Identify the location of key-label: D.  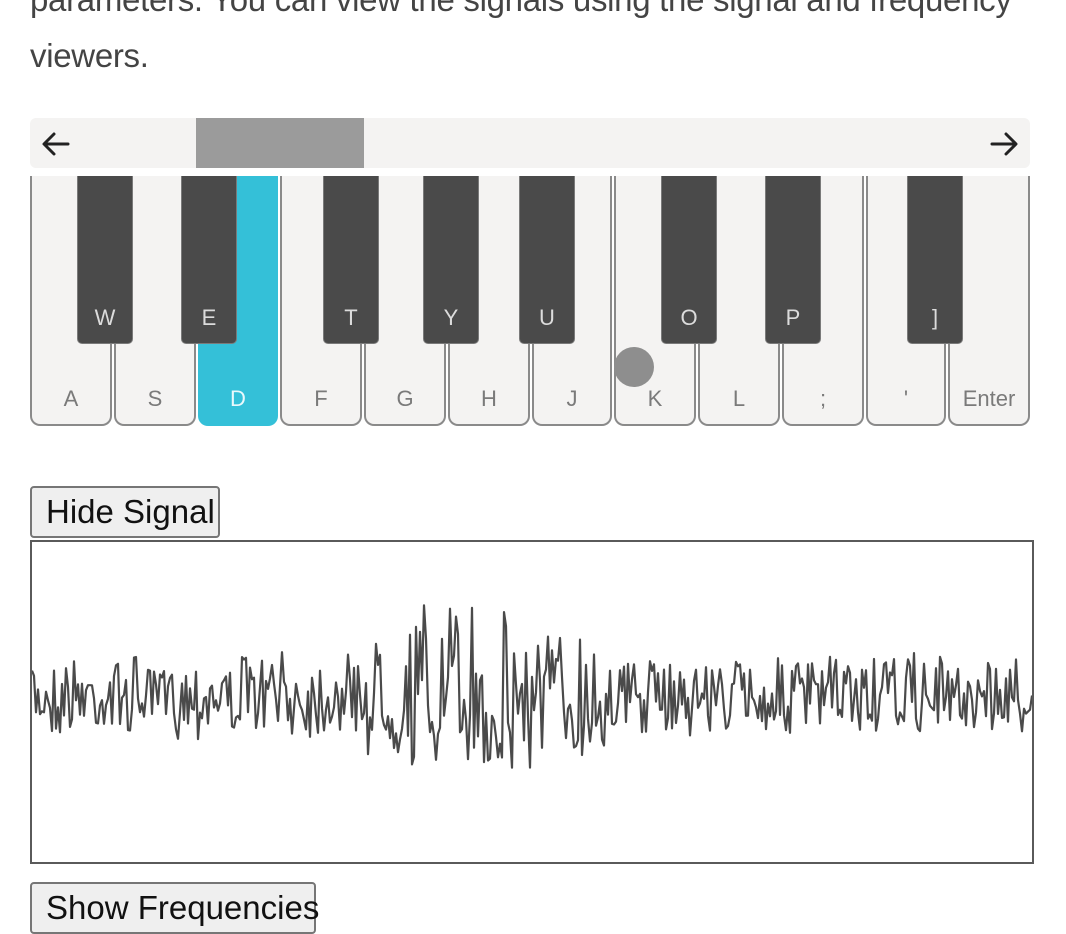
(238, 398).